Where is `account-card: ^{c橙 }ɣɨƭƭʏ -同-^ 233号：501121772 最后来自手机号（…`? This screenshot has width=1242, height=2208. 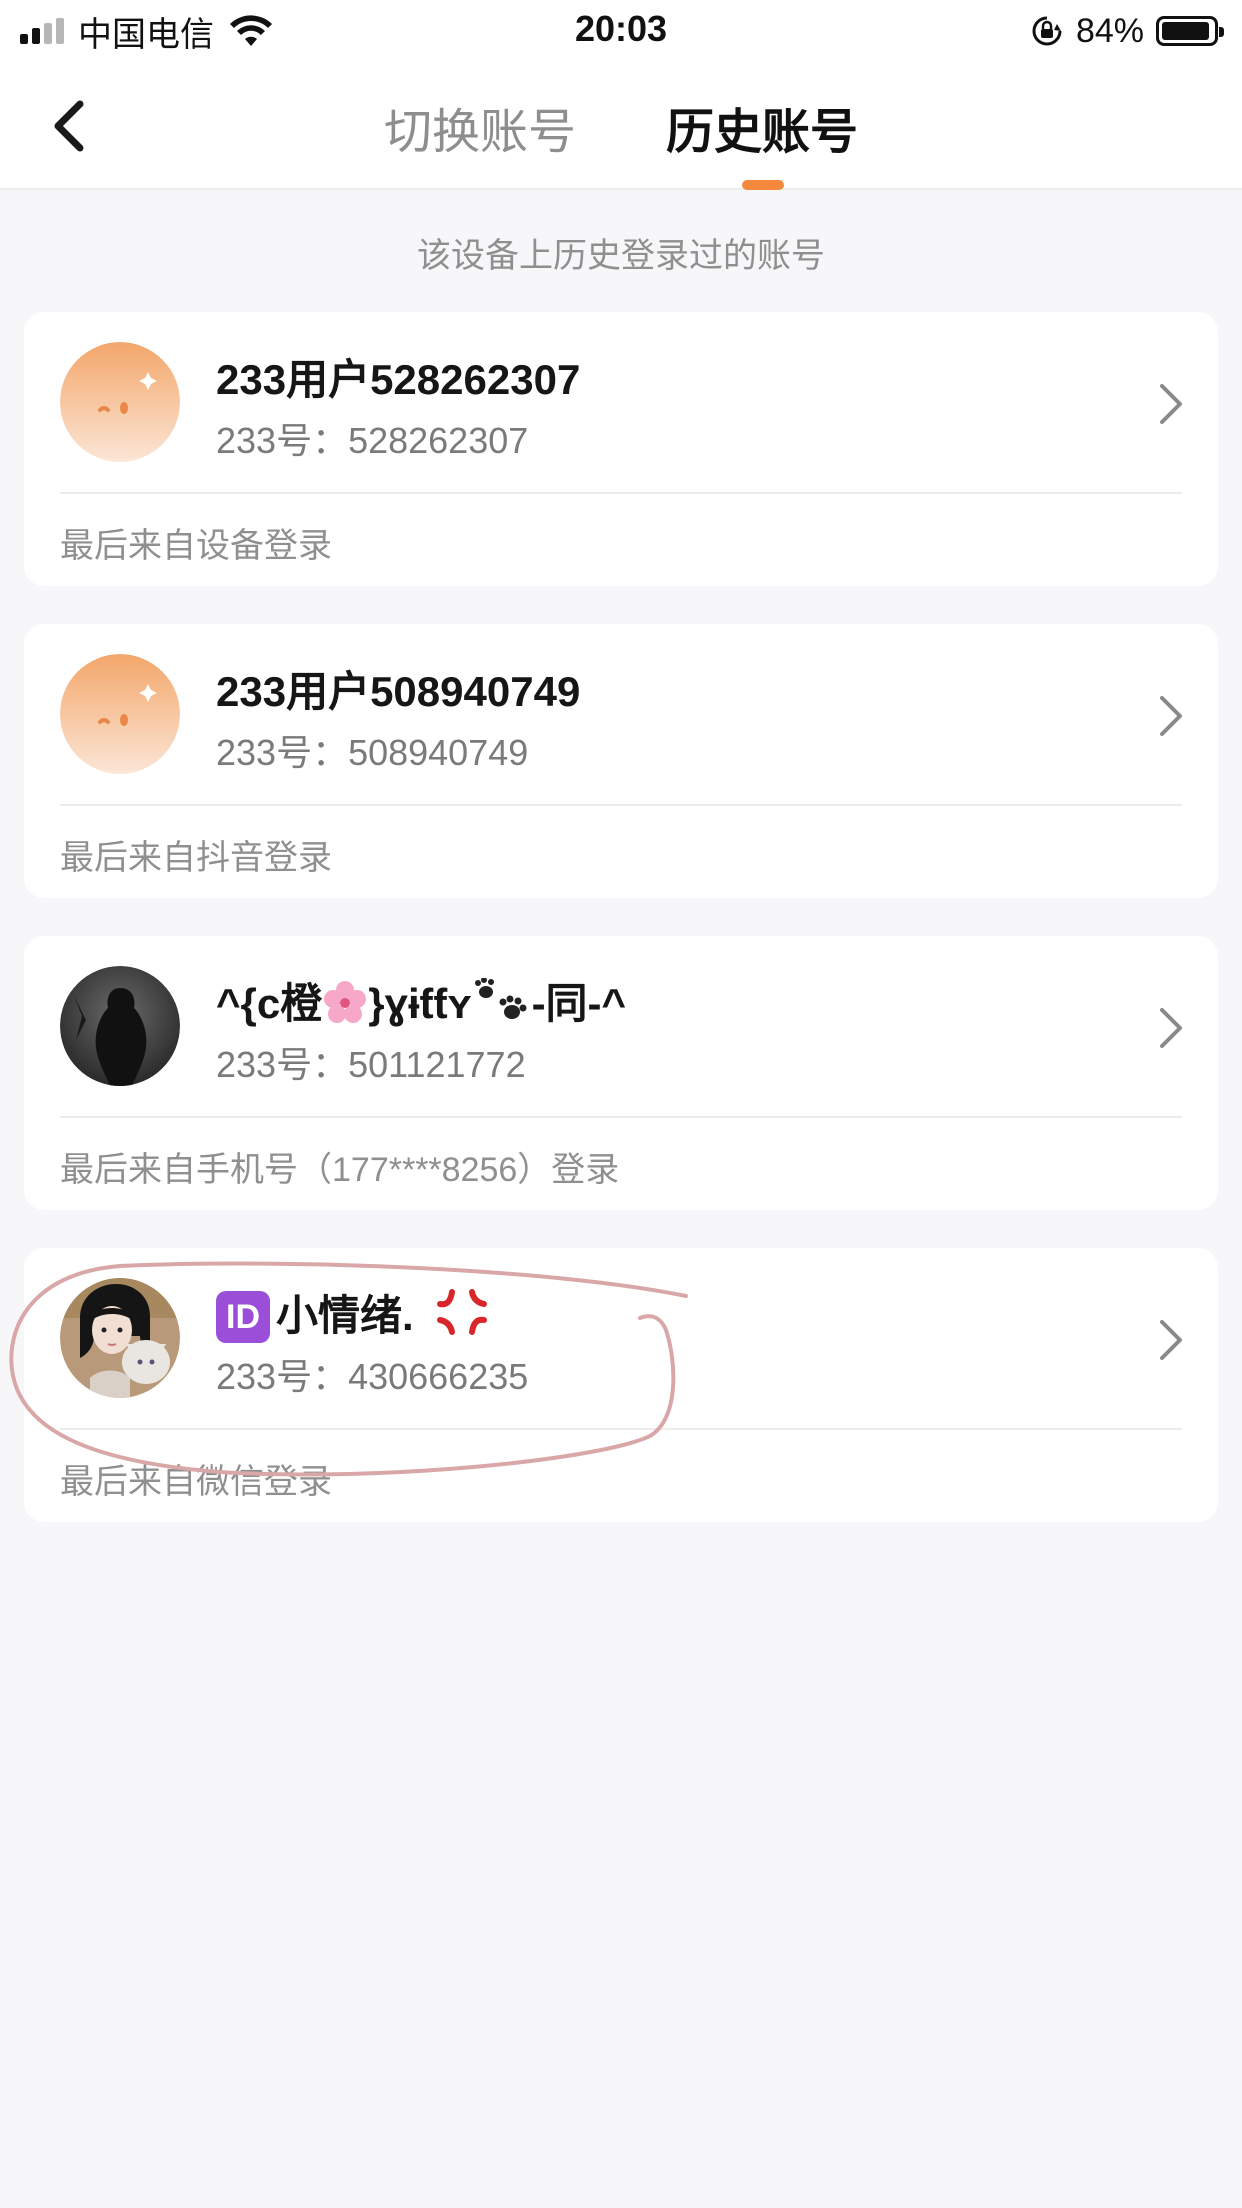
account-card: ^{c橙 }ɣɨƭƭʏ -同-^ 233号：501121772 最后来自手机号（… is located at coordinates (621, 1073).